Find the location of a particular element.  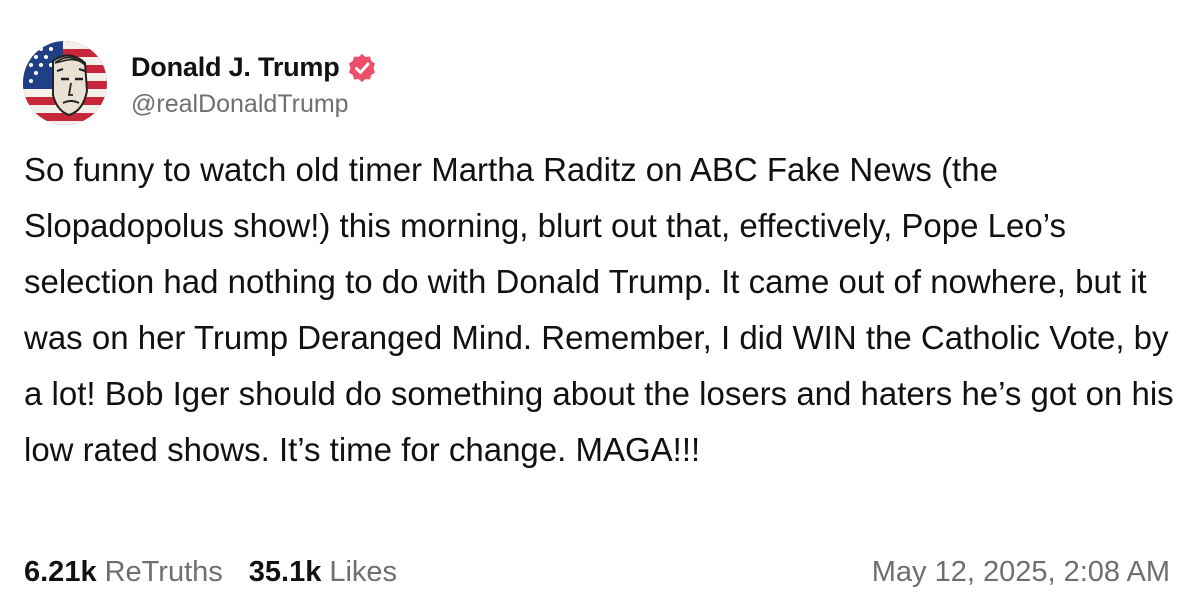

author-identity: Donald J. Trump @realDonaldTrump is located at coordinates (254, 83).